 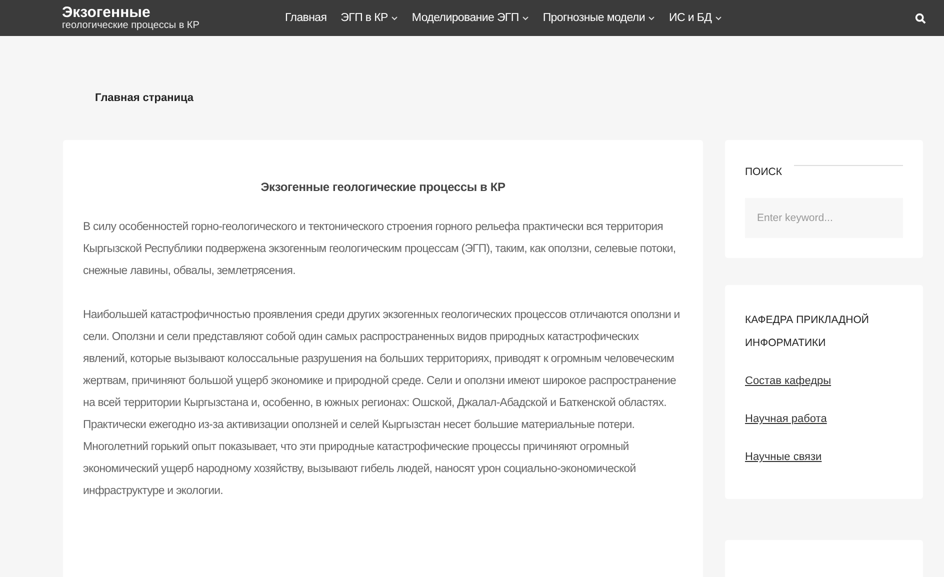 What do you see at coordinates (824, 419) in the screenshot?
I see `sidebar-link: Научная работа` at bounding box center [824, 419].